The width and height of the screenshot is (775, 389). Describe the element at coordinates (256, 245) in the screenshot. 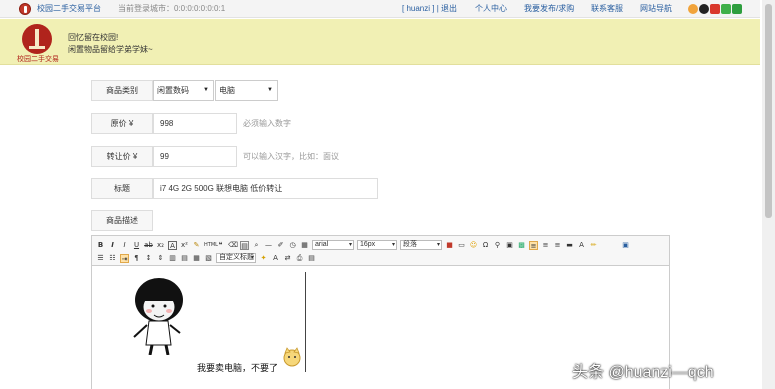

I see `search-replace-icon: ⌕` at that location.